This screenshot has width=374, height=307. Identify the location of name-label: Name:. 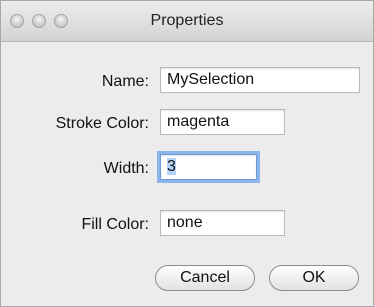
(125, 81).